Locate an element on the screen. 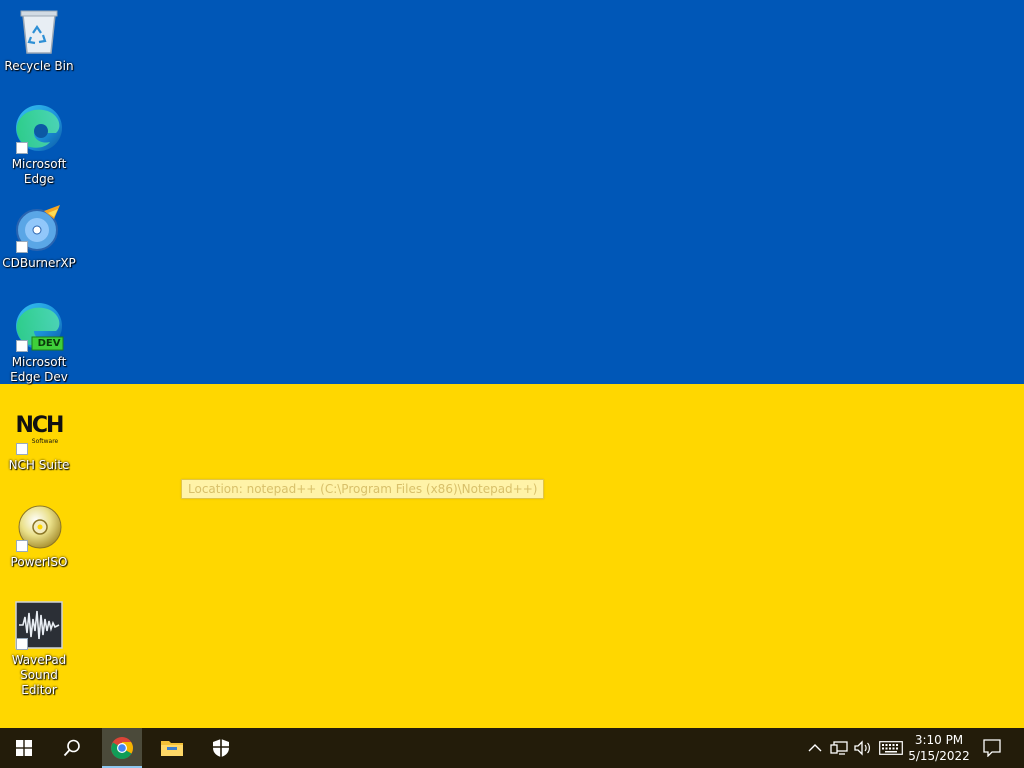 The image size is (1024, 768). folder-icon is located at coordinates (172, 748).